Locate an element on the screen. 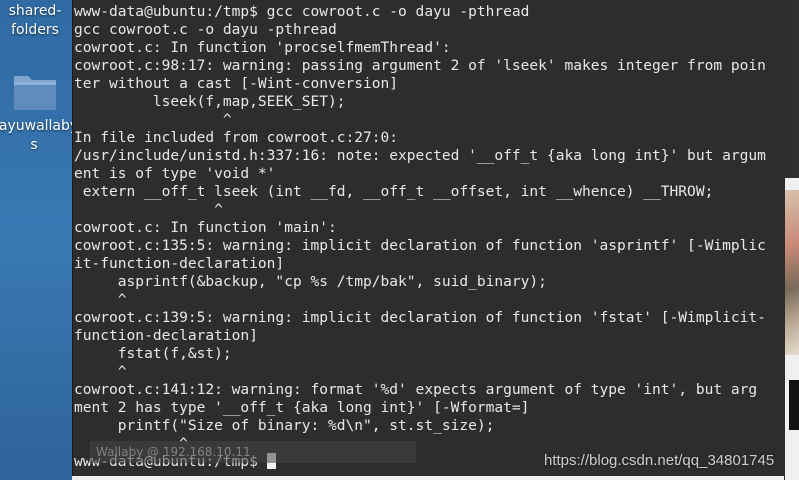  desktop-icon-shared-folders: shared- folders is located at coordinates (35, 21).